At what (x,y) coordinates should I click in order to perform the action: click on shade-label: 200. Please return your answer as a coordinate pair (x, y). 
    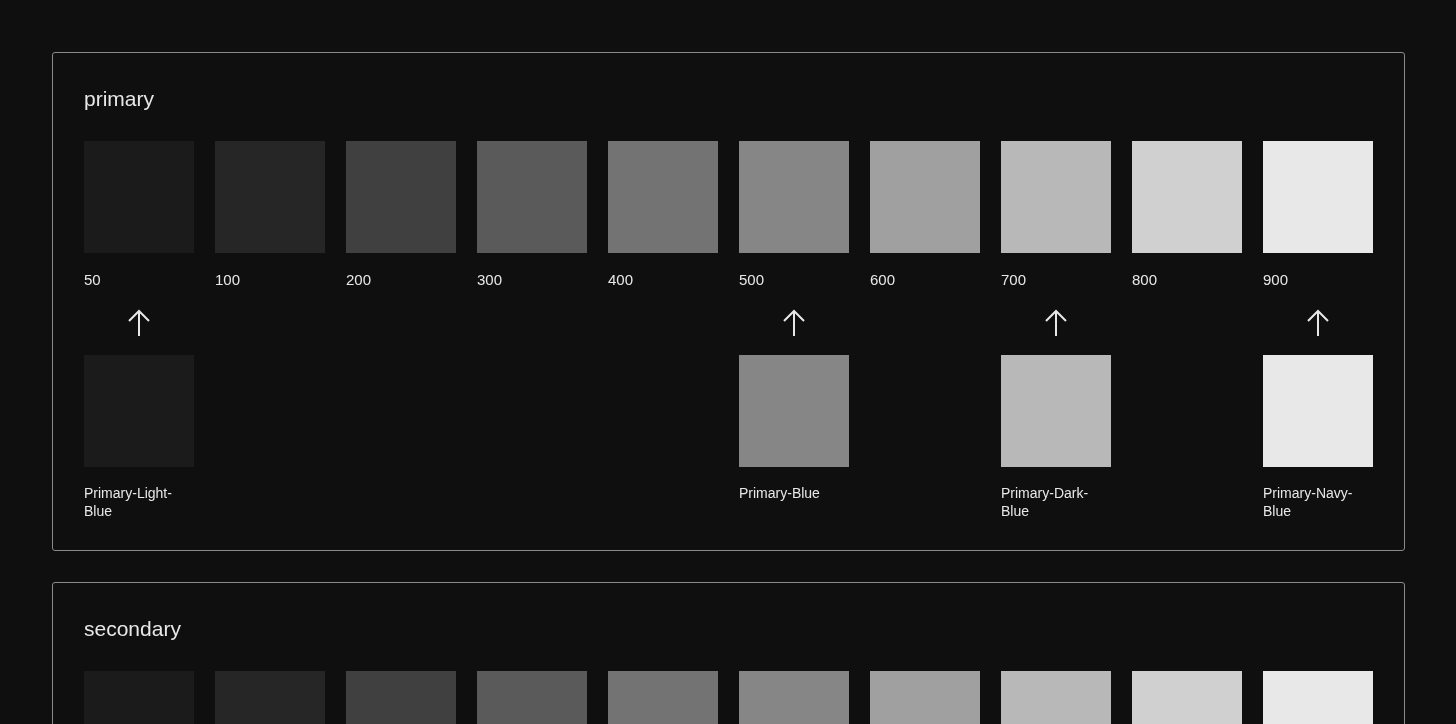
    Looking at the image, I should click on (359, 280).